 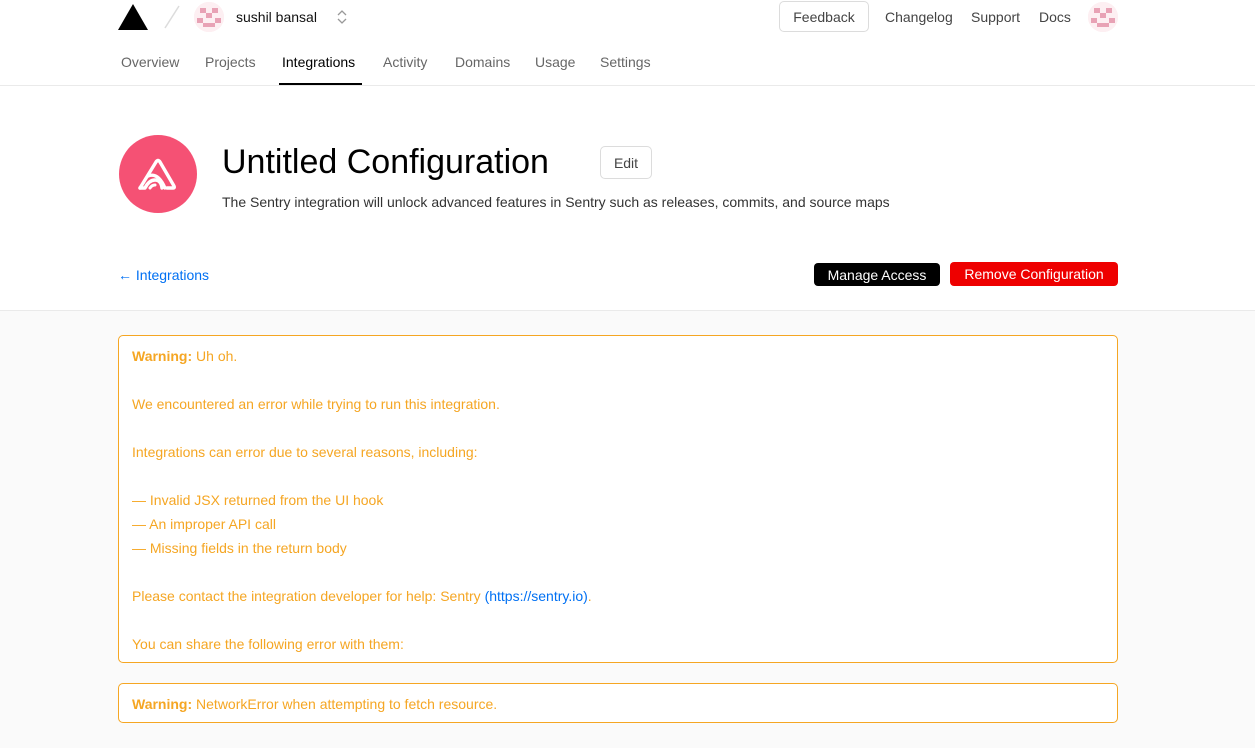 I want to click on tab-settings: Settings, so click(x=625, y=62).